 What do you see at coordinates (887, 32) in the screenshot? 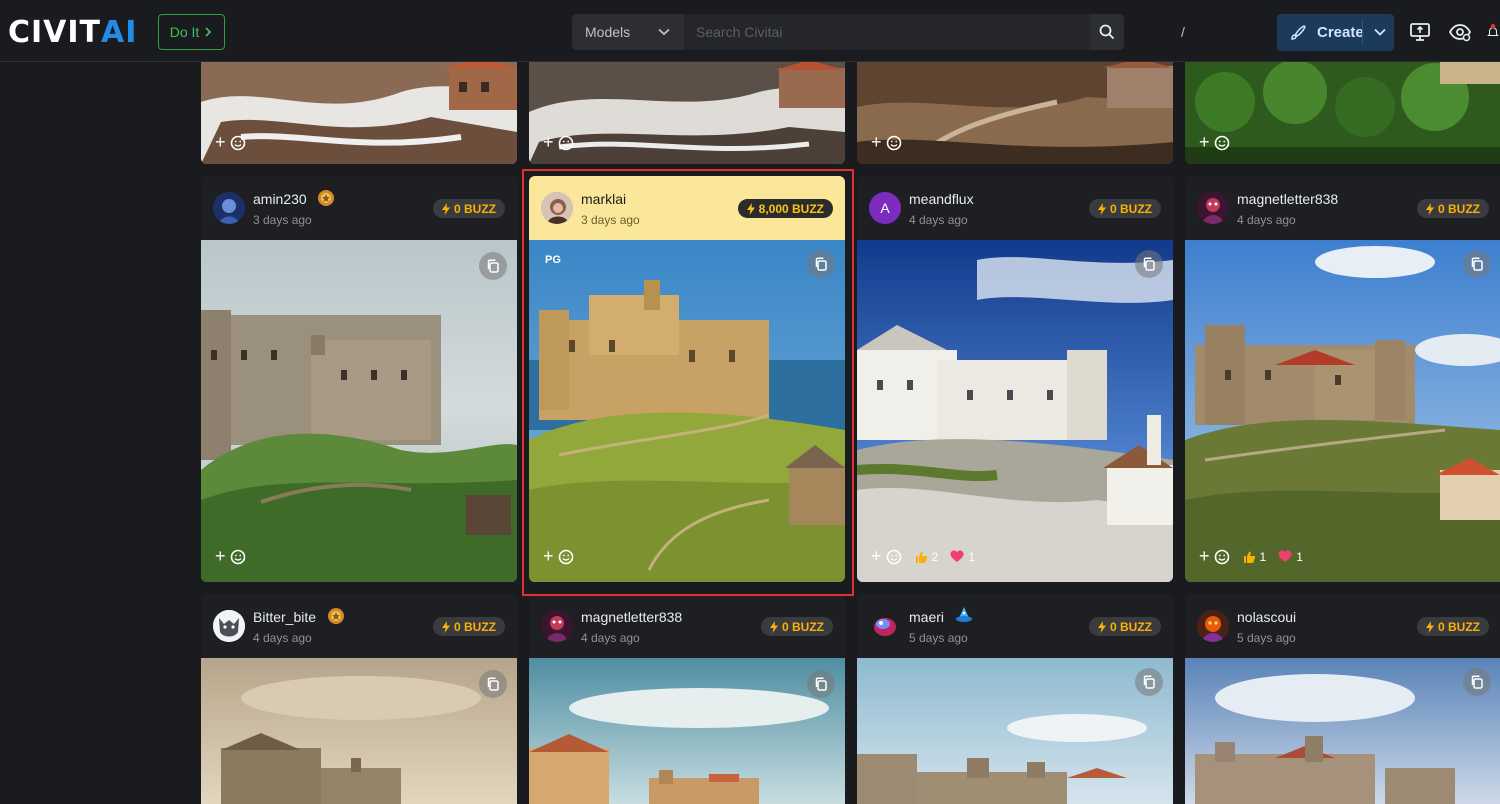
I see `search-input` at bounding box center [887, 32].